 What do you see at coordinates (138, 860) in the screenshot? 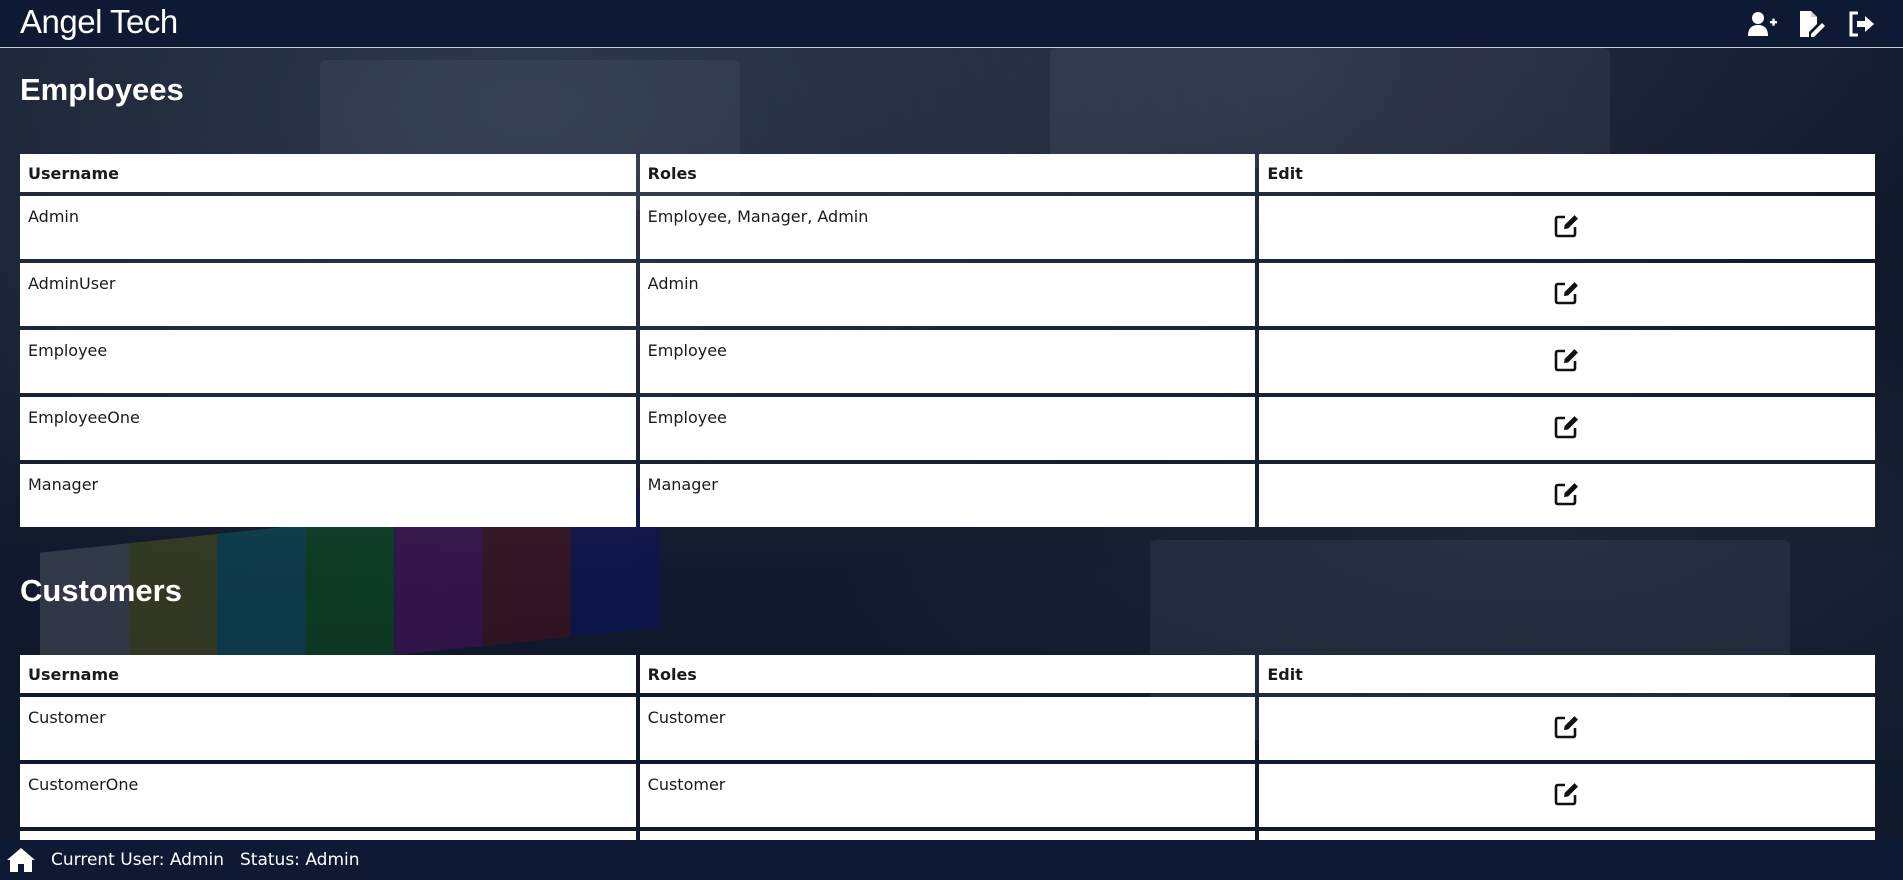
I see `current-user-label: Current User: Admin` at bounding box center [138, 860].